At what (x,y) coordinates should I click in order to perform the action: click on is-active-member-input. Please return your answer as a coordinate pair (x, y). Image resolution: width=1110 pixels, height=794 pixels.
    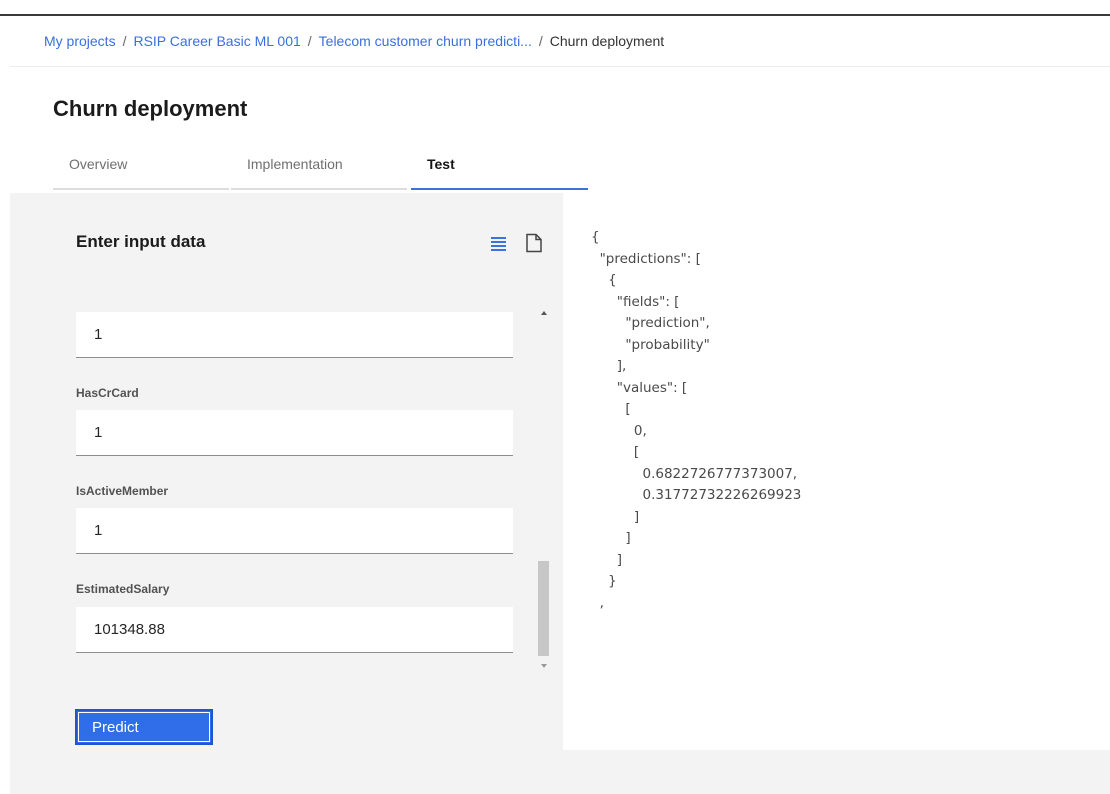
    Looking at the image, I should click on (294, 531).